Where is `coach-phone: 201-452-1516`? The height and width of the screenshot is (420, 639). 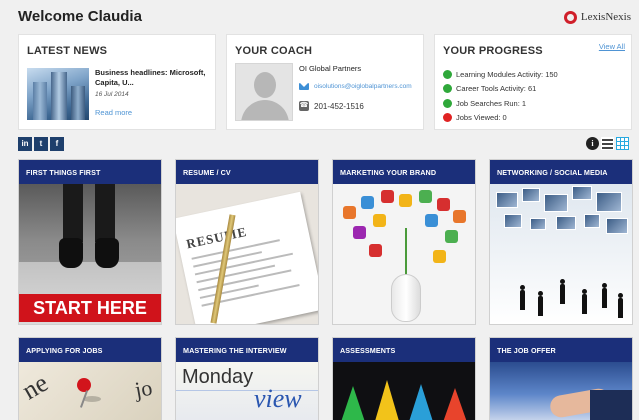 coach-phone: 201-452-1516 is located at coordinates (339, 106).